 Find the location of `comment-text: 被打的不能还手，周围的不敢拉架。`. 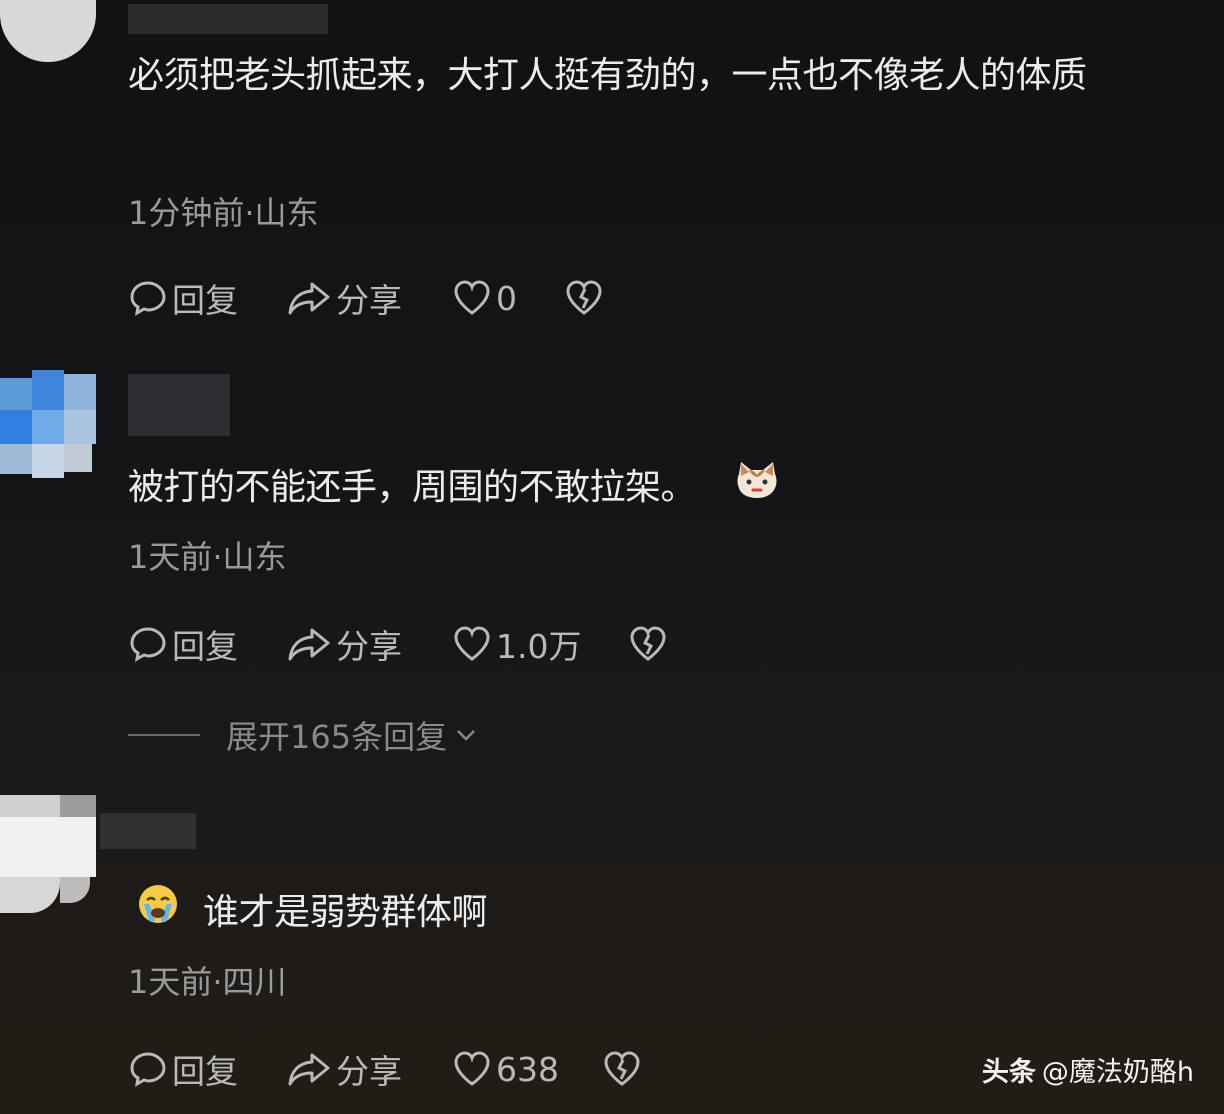

comment-text: 被打的不能还手，周围的不敢拉架。 is located at coordinates (412, 487).